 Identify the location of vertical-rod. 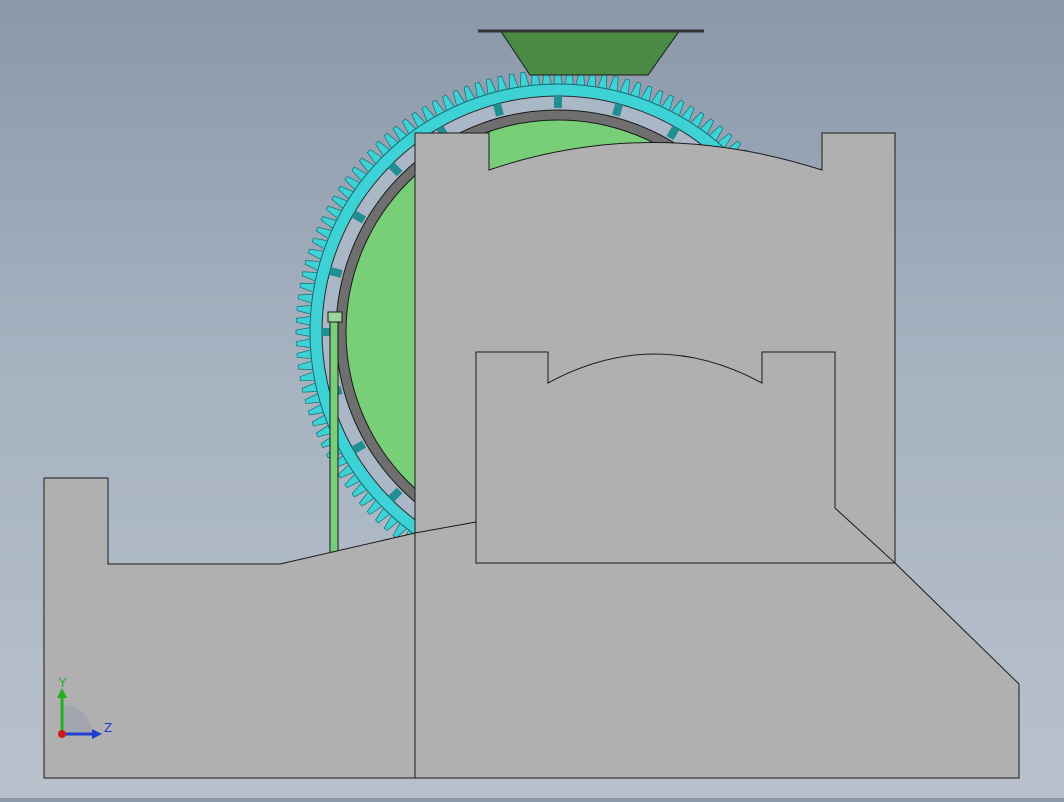
(334, 436).